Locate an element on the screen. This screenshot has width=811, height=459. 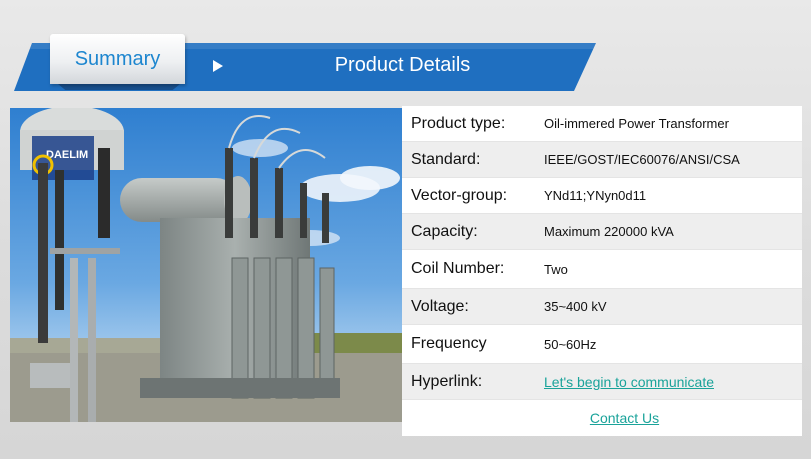
detail-value: 35~400 kV is located at coordinates (575, 306).